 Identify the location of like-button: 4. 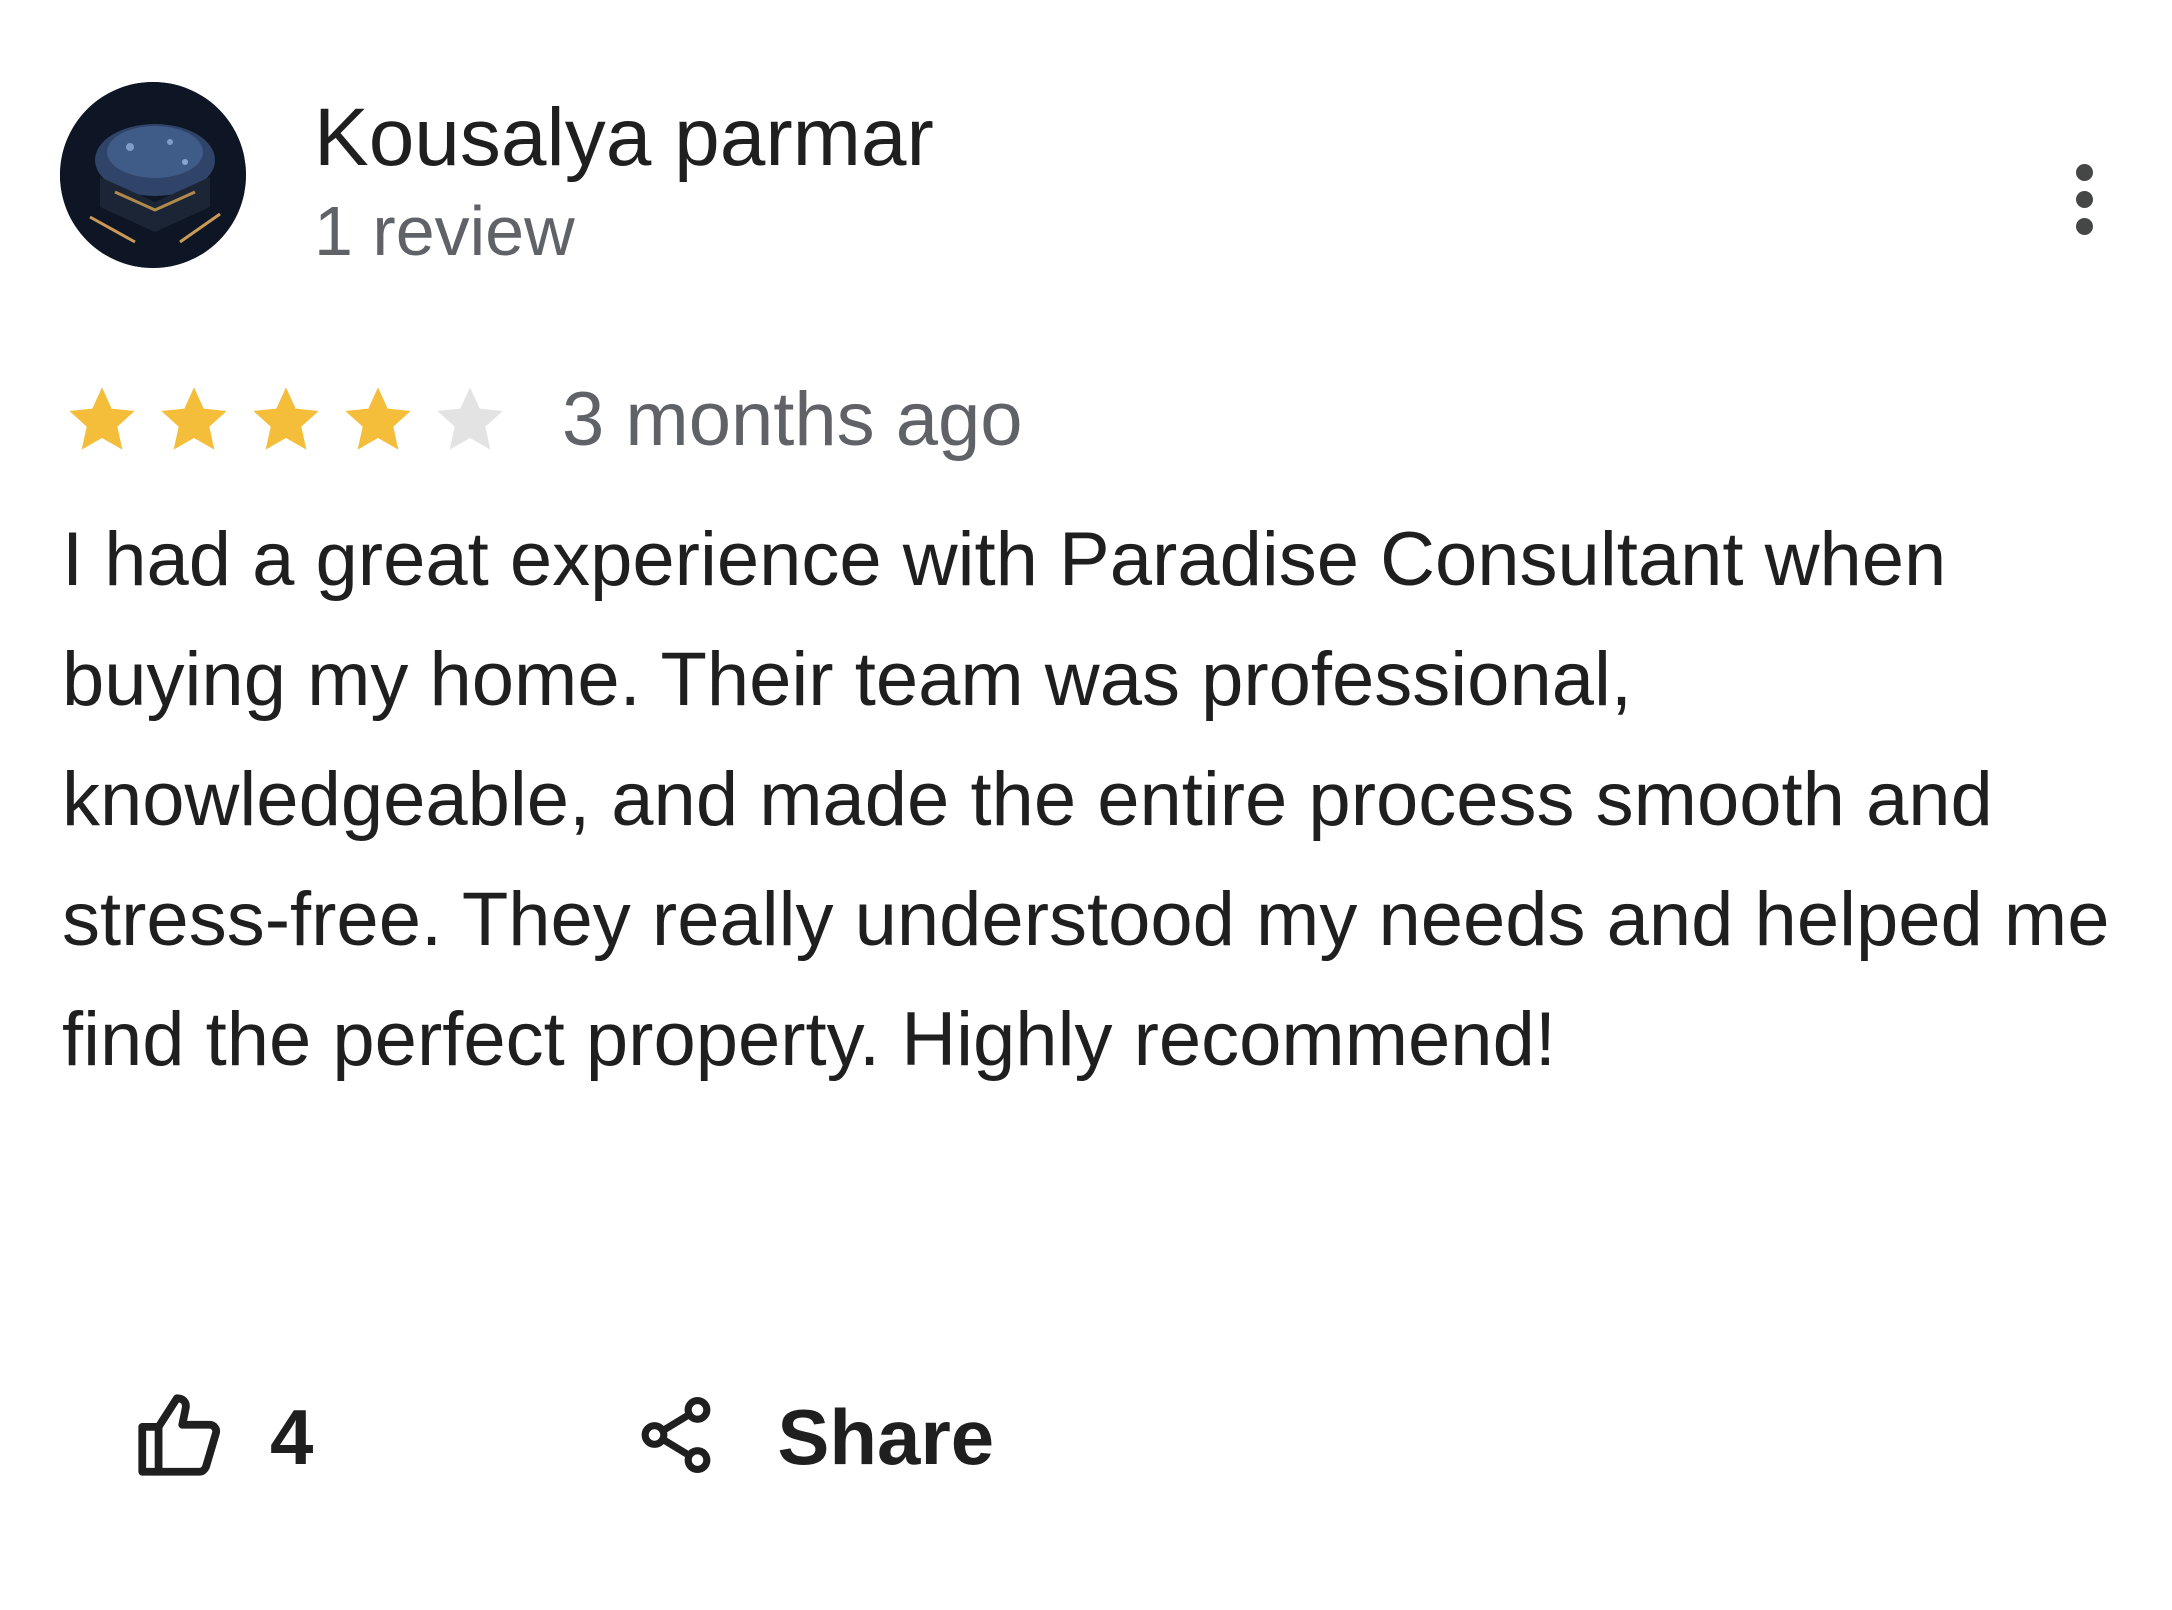
(221, 1437).